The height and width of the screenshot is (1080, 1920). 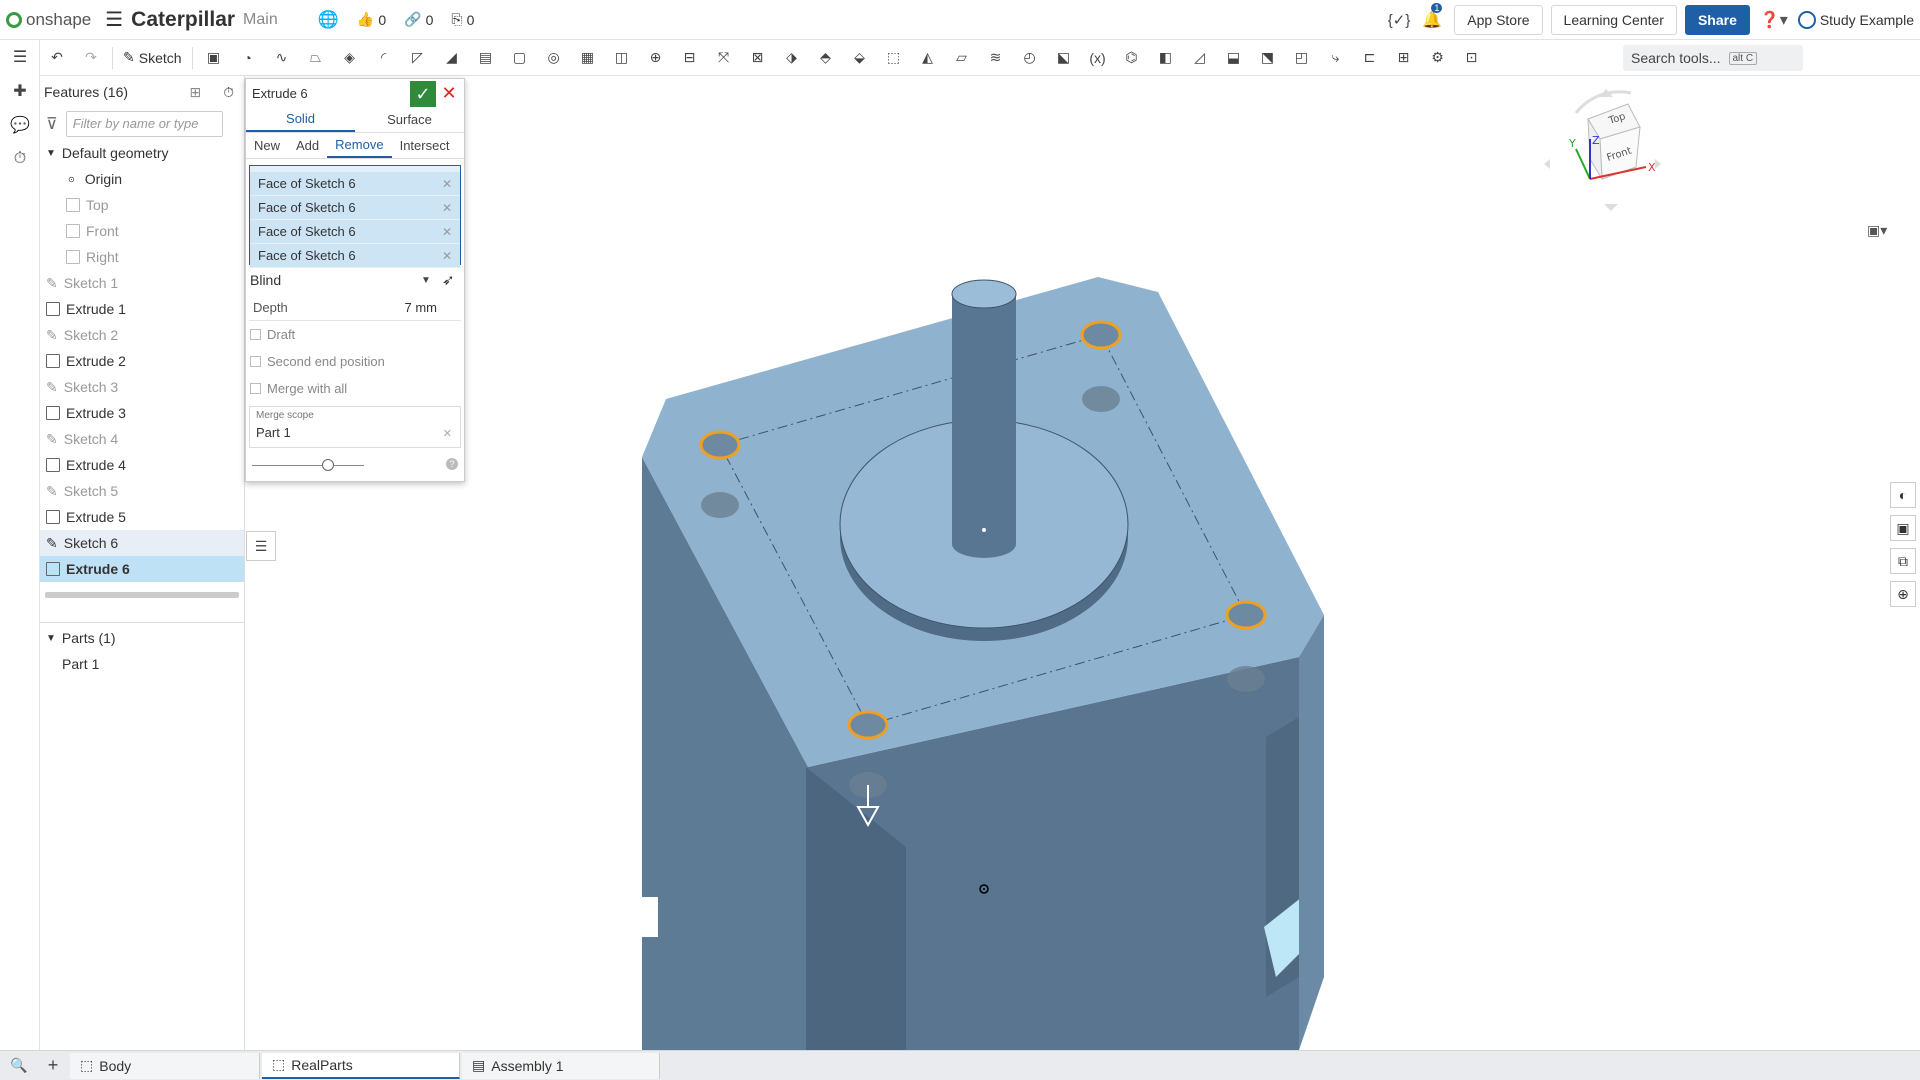 I want to click on thicken-icon: ◈, so click(x=350, y=58).